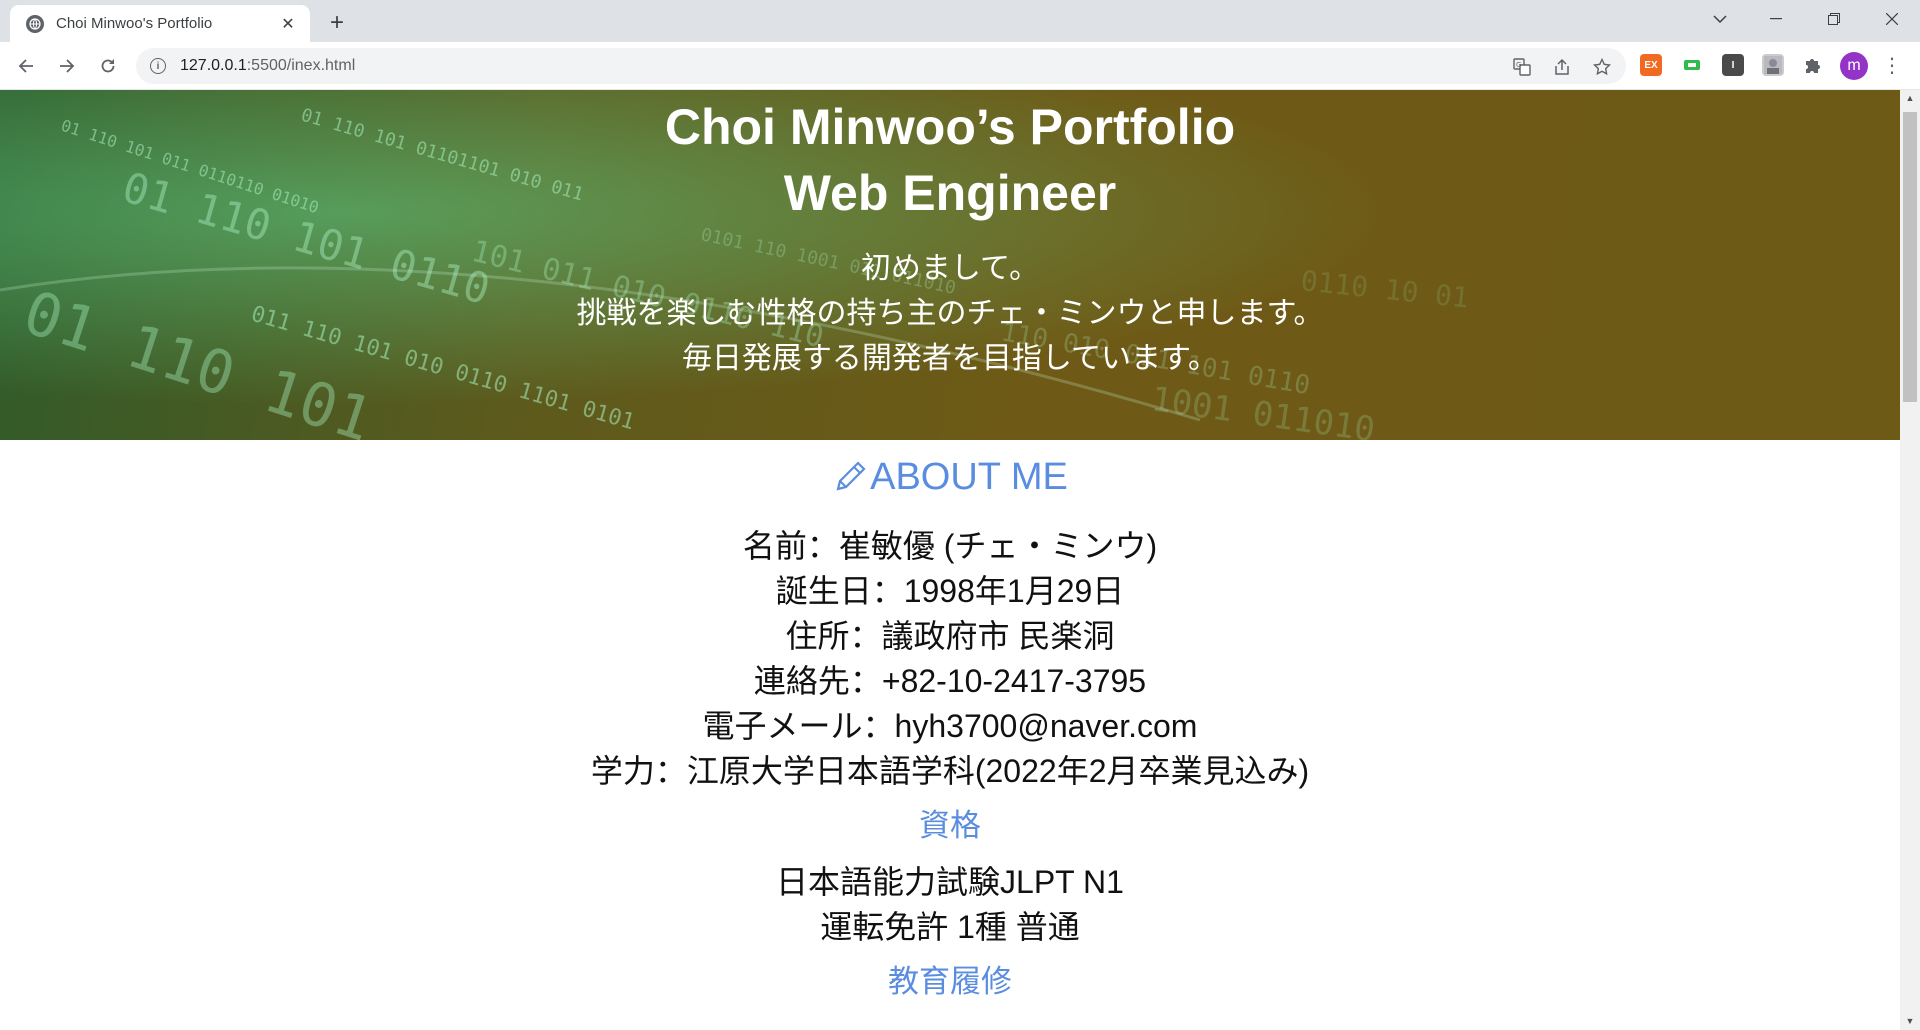 This screenshot has height=1030, width=1920. I want to click on more-menu-icon: ⋮, so click(1892, 66).